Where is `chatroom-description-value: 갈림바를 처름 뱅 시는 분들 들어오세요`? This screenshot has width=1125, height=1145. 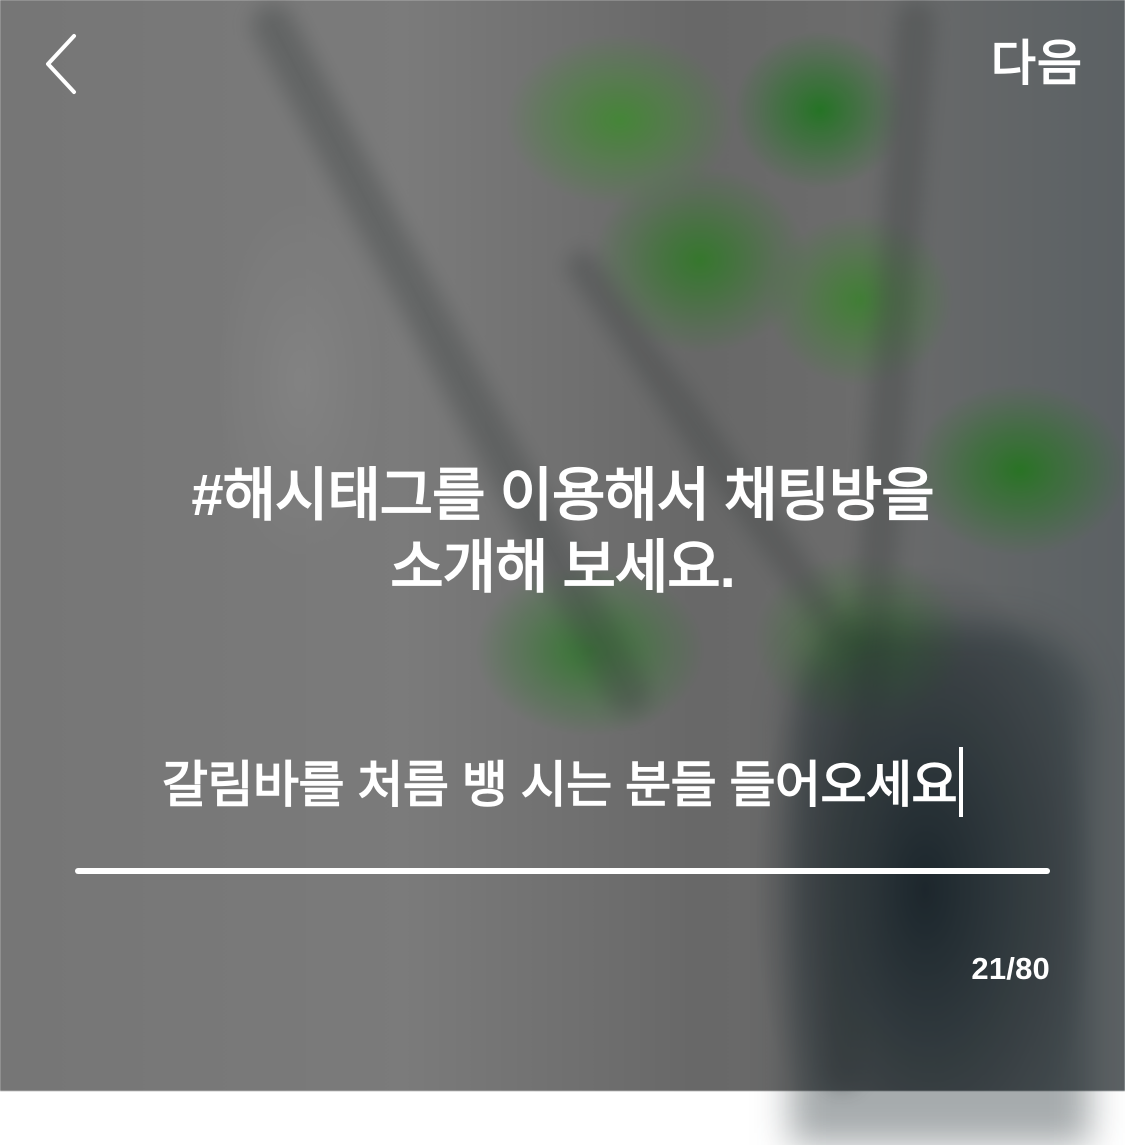
chatroom-description-value: 갈림바를 처름 뱅 시는 분들 들어오세요 is located at coordinates (559, 785).